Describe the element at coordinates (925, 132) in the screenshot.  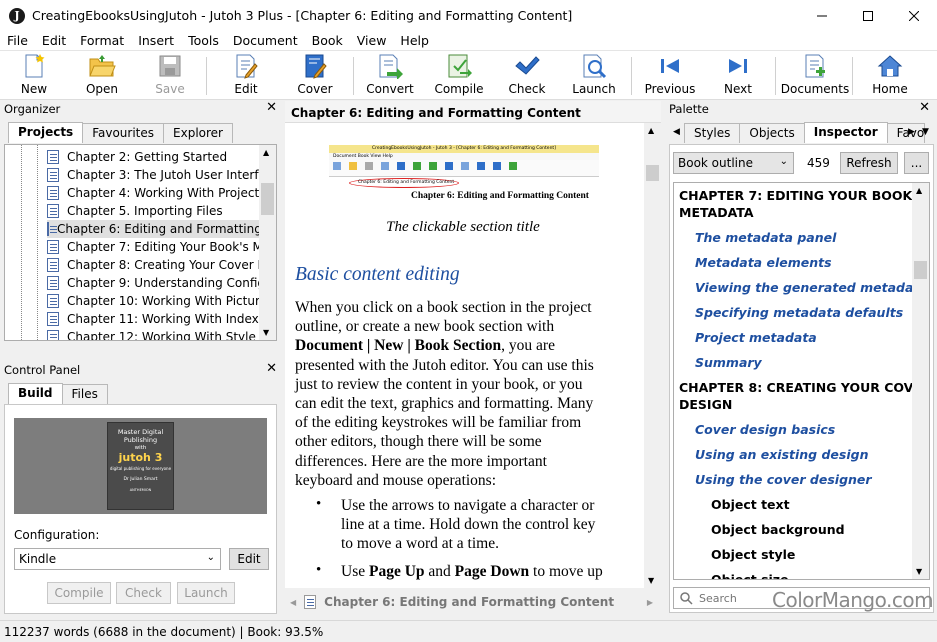
I see `tab-list-icon: ▼` at that location.